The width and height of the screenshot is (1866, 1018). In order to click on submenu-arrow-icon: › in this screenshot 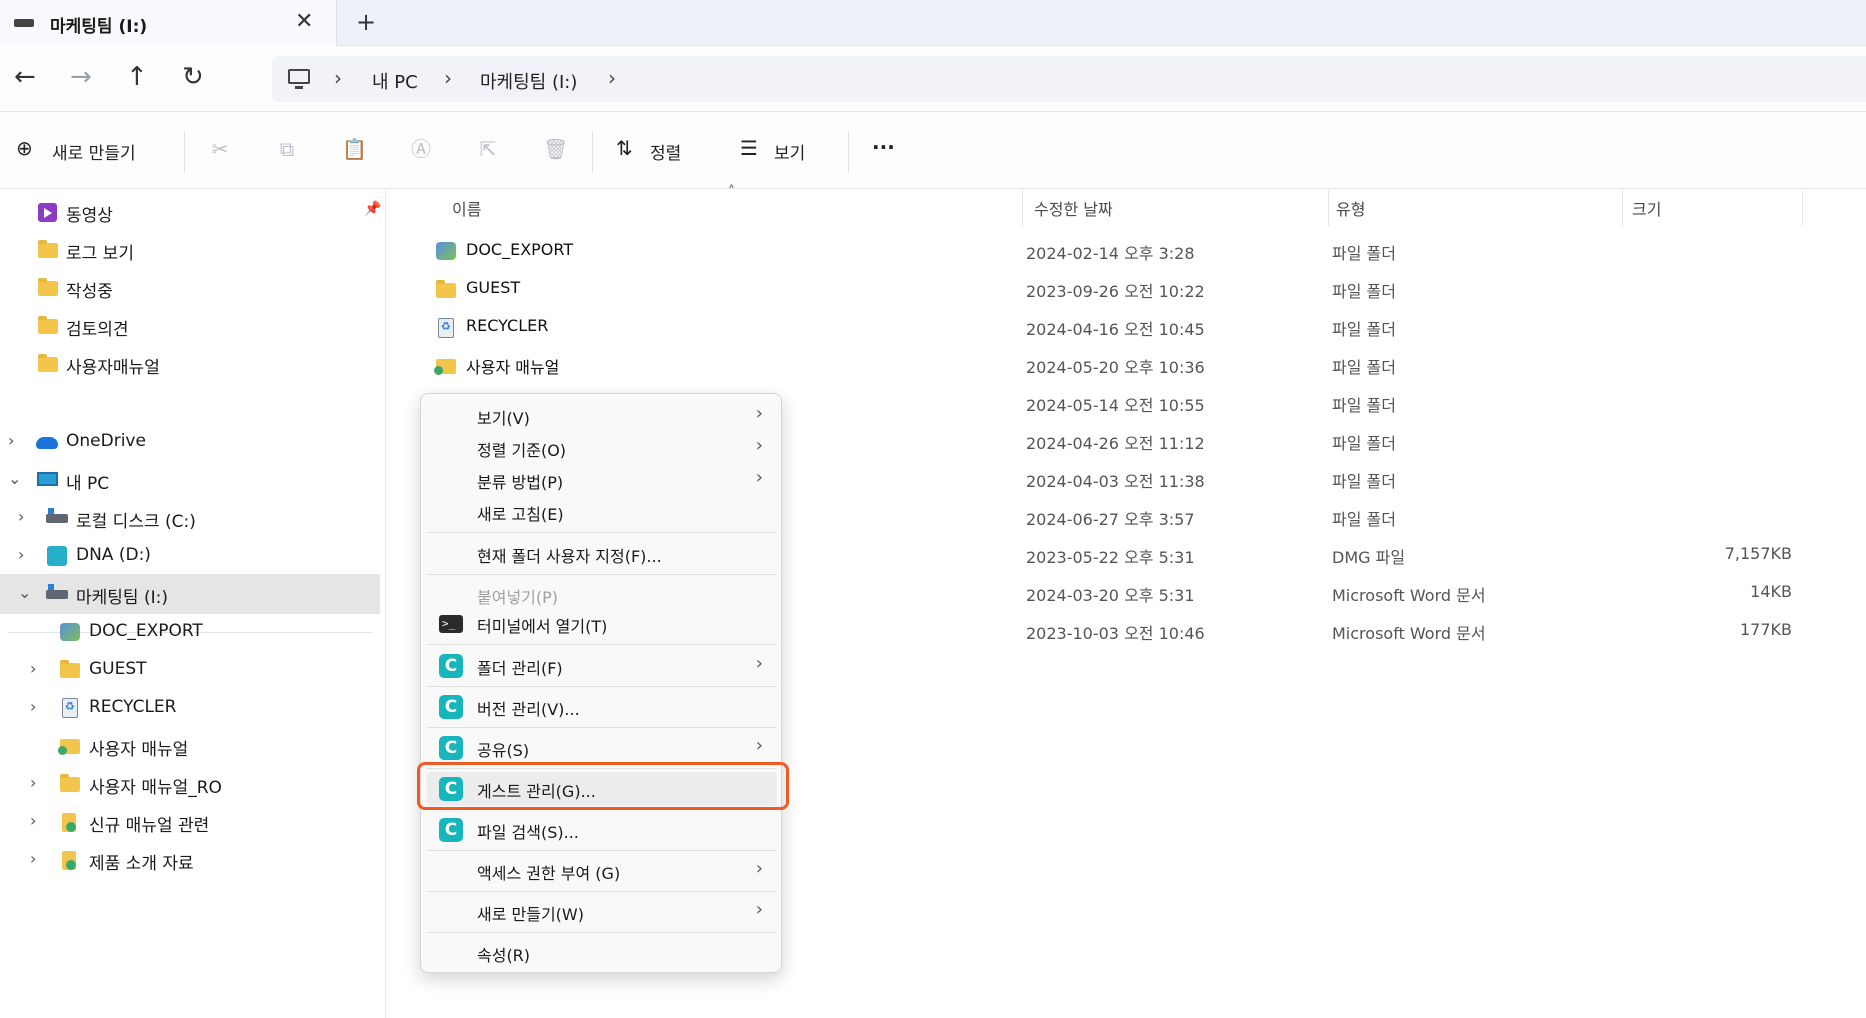, I will do `click(759, 745)`.